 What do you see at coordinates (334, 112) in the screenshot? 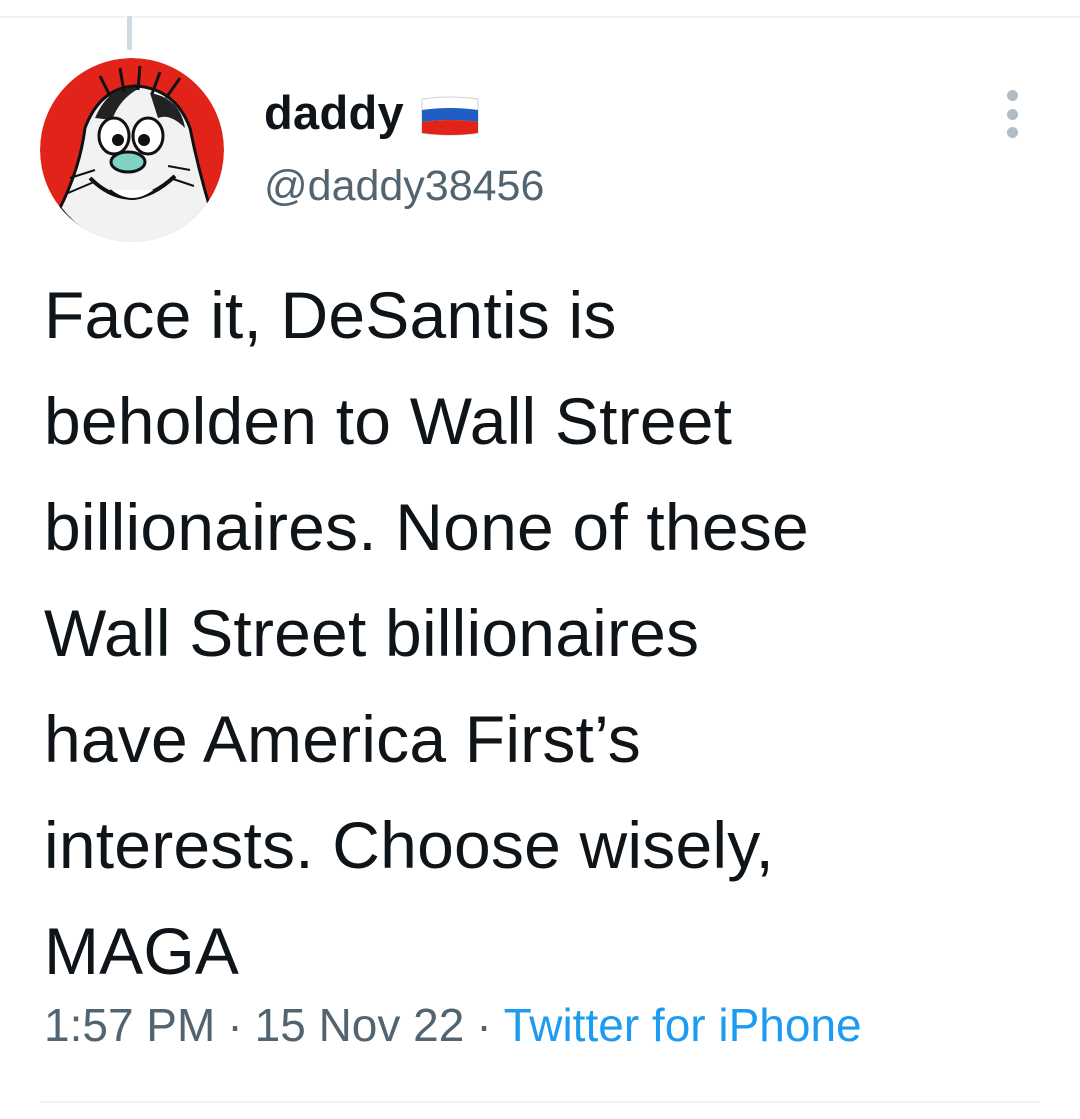
I see `display-name: daddy` at bounding box center [334, 112].